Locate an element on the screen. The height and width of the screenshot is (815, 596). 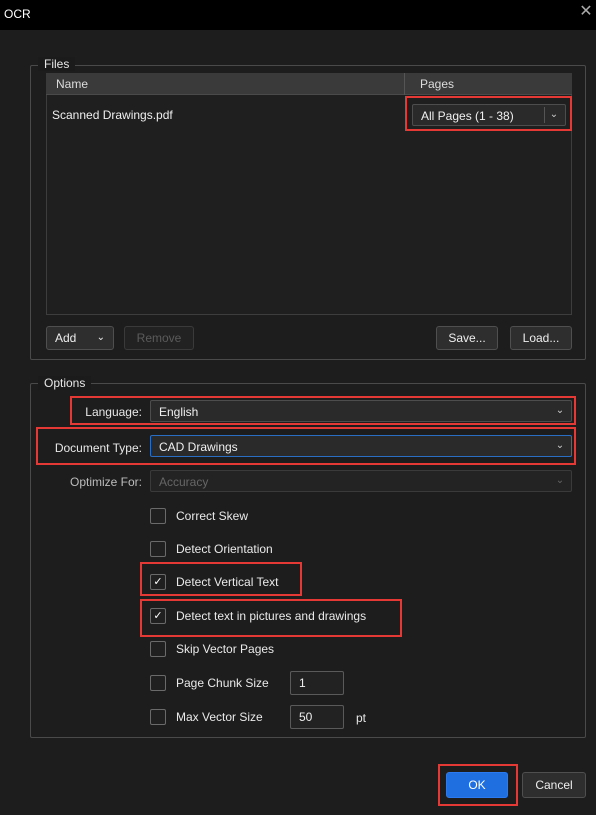
max-vector-size-unit: pt is located at coordinates (361, 718).